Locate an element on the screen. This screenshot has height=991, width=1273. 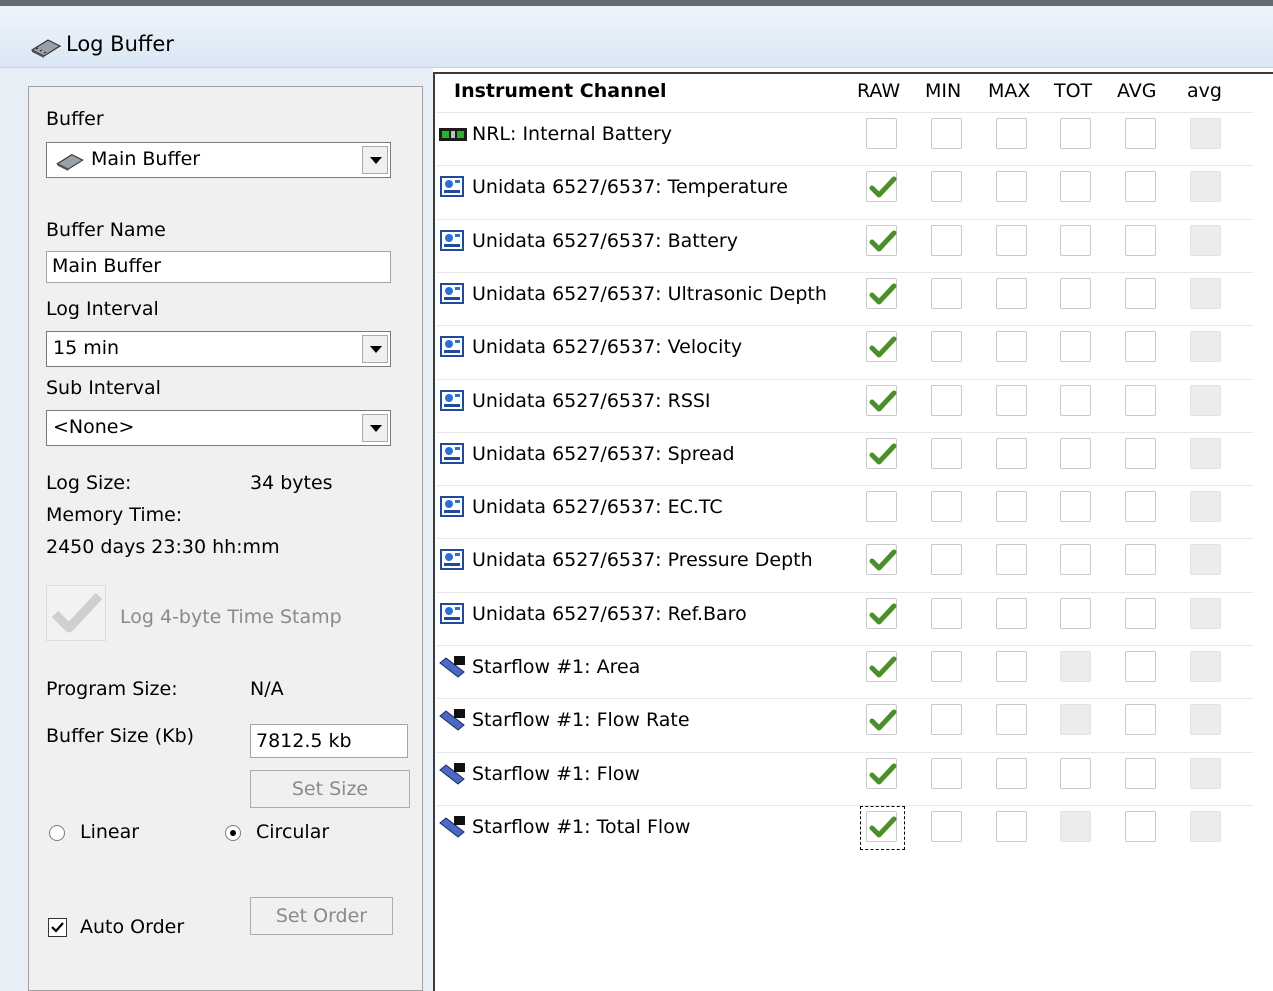
set-order-button: Set Order is located at coordinates (321, 916).